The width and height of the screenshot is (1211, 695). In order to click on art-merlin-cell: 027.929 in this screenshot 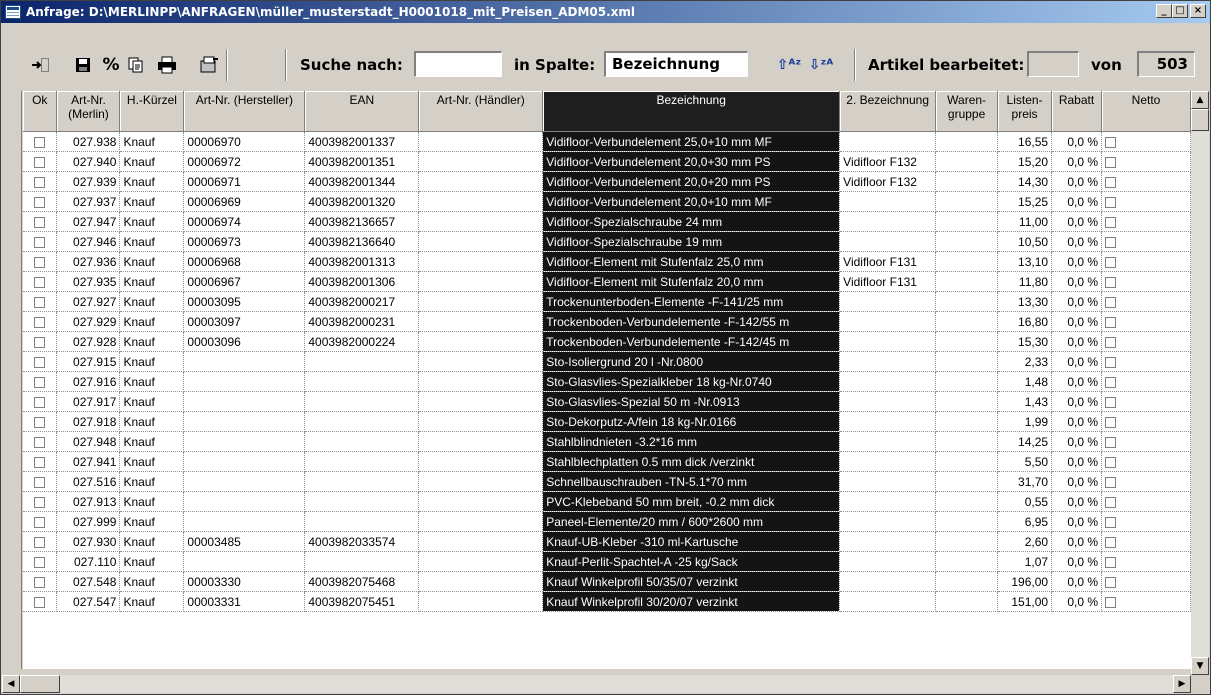, I will do `click(88, 321)`.